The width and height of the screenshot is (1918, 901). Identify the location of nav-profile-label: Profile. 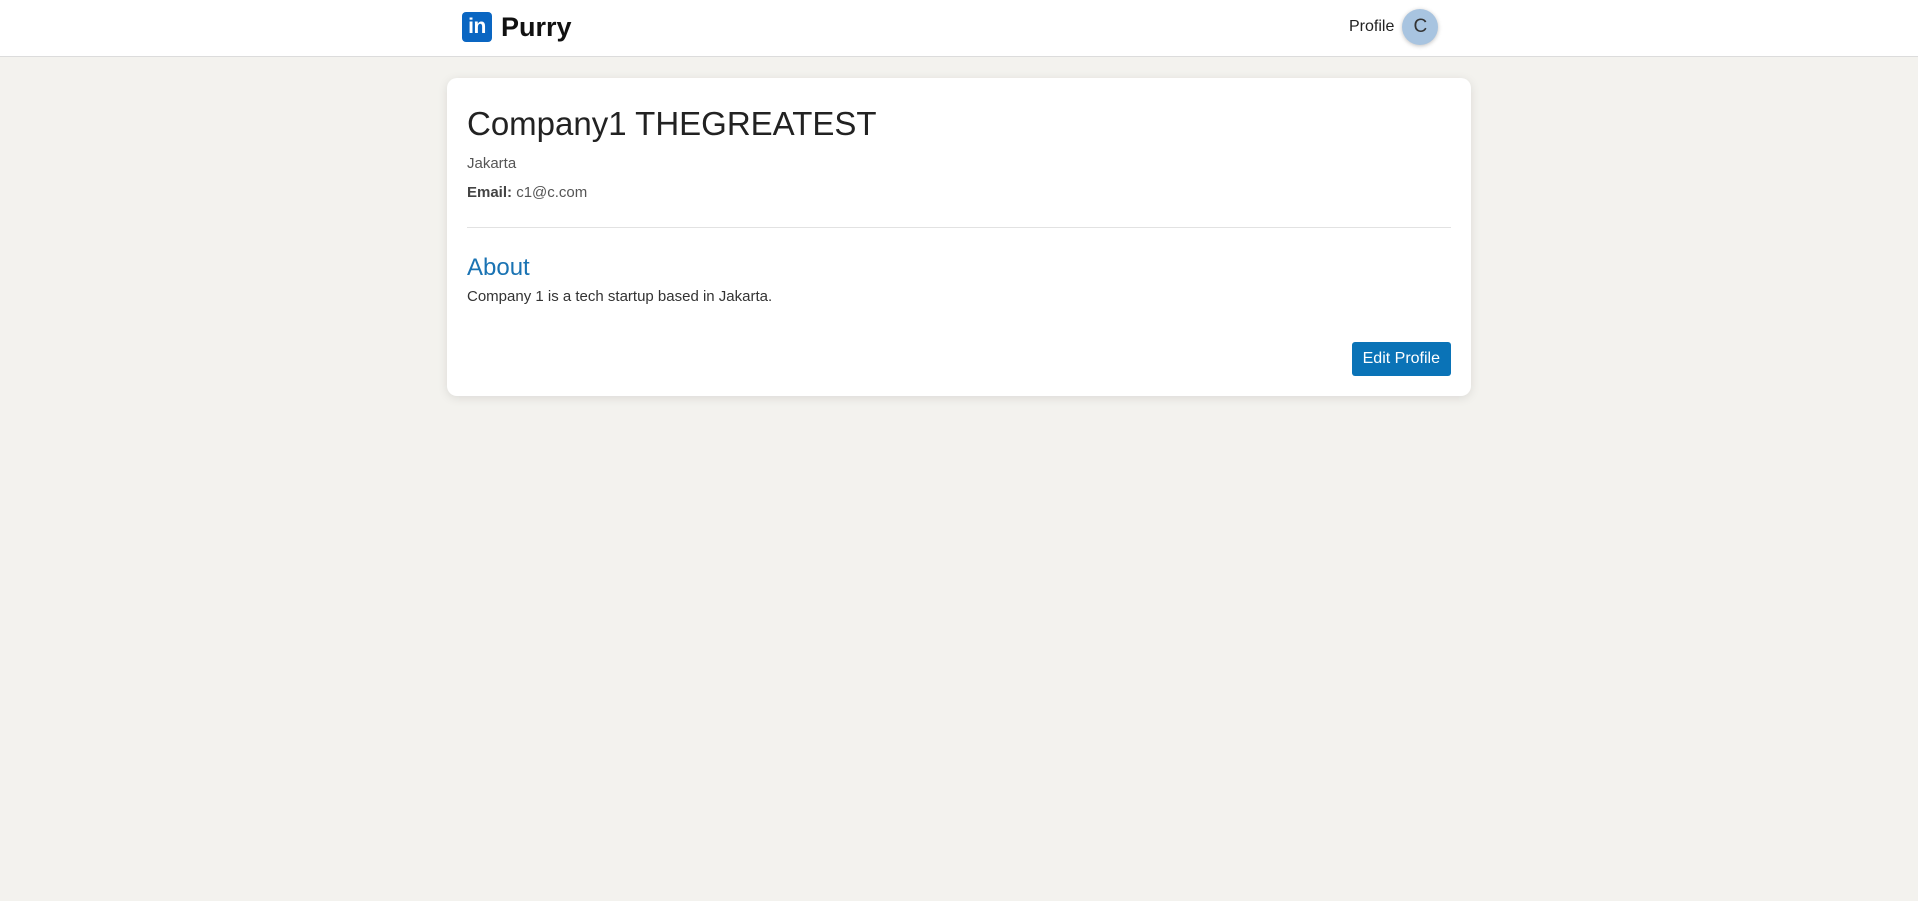
(1372, 26).